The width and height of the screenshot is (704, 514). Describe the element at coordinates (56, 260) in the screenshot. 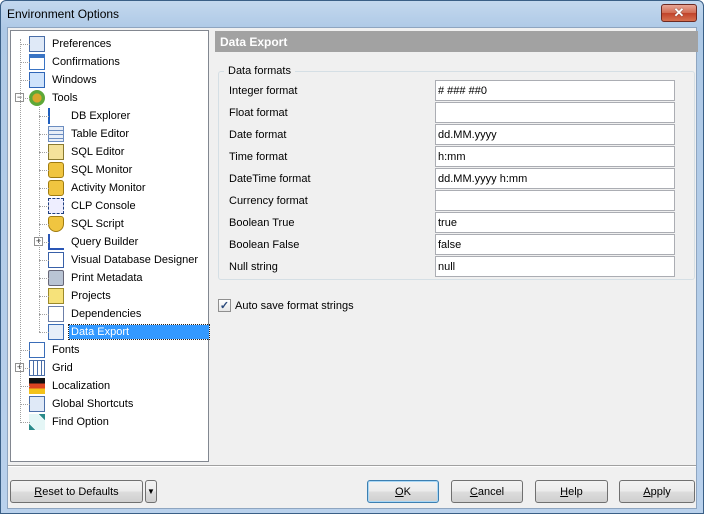

I see `visual-database-designer-icon` at that location.